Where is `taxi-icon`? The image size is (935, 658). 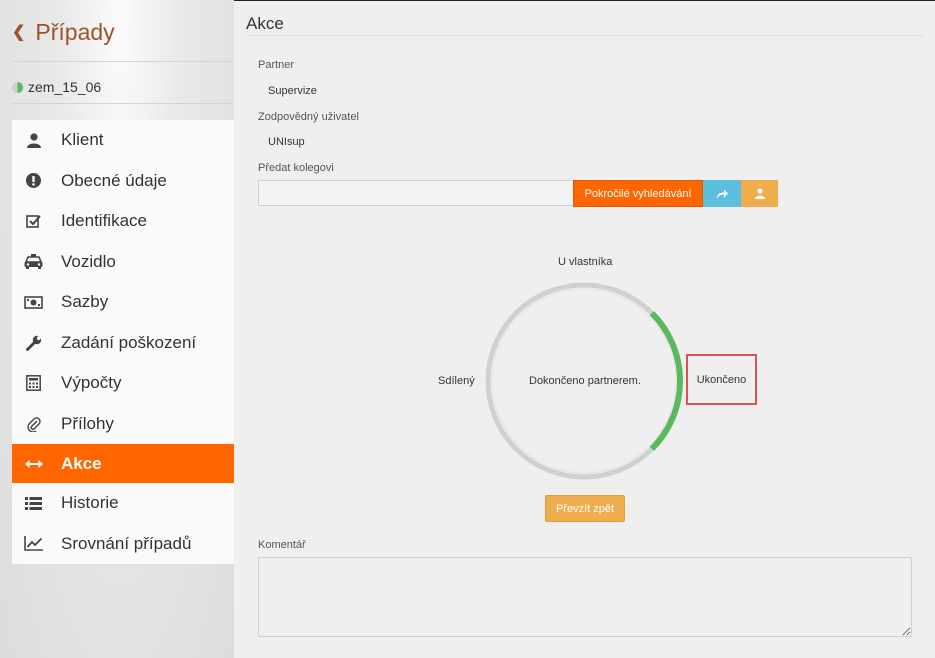
taxi-icon is located at coordinates (33, 262).